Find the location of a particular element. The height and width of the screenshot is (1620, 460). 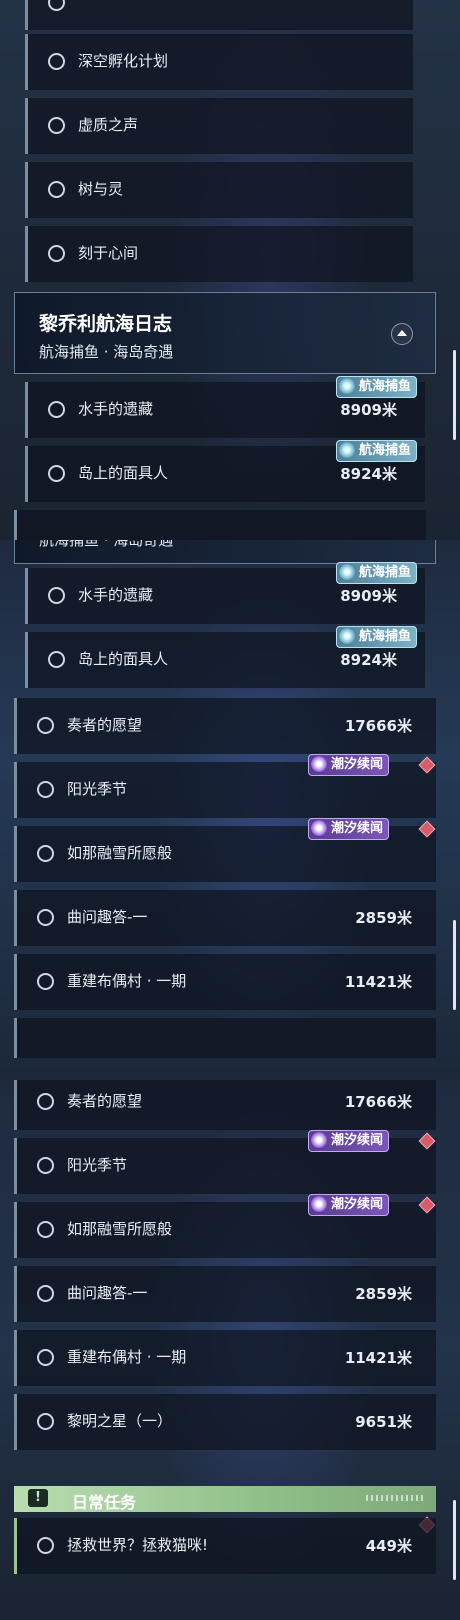

quest-title: 树与灵 is located at coordinates (101, 189).